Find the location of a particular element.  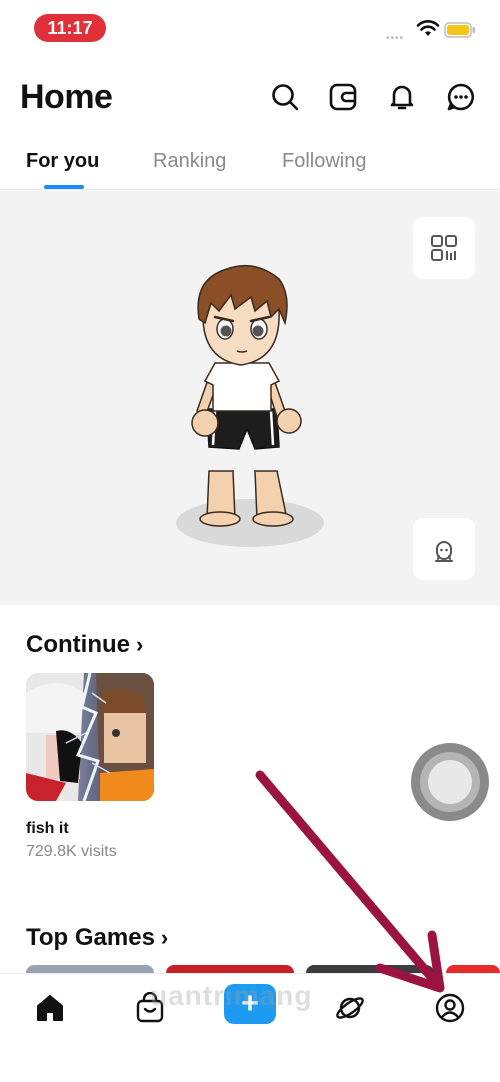

bell-icon is located at coordinates (402, 97).